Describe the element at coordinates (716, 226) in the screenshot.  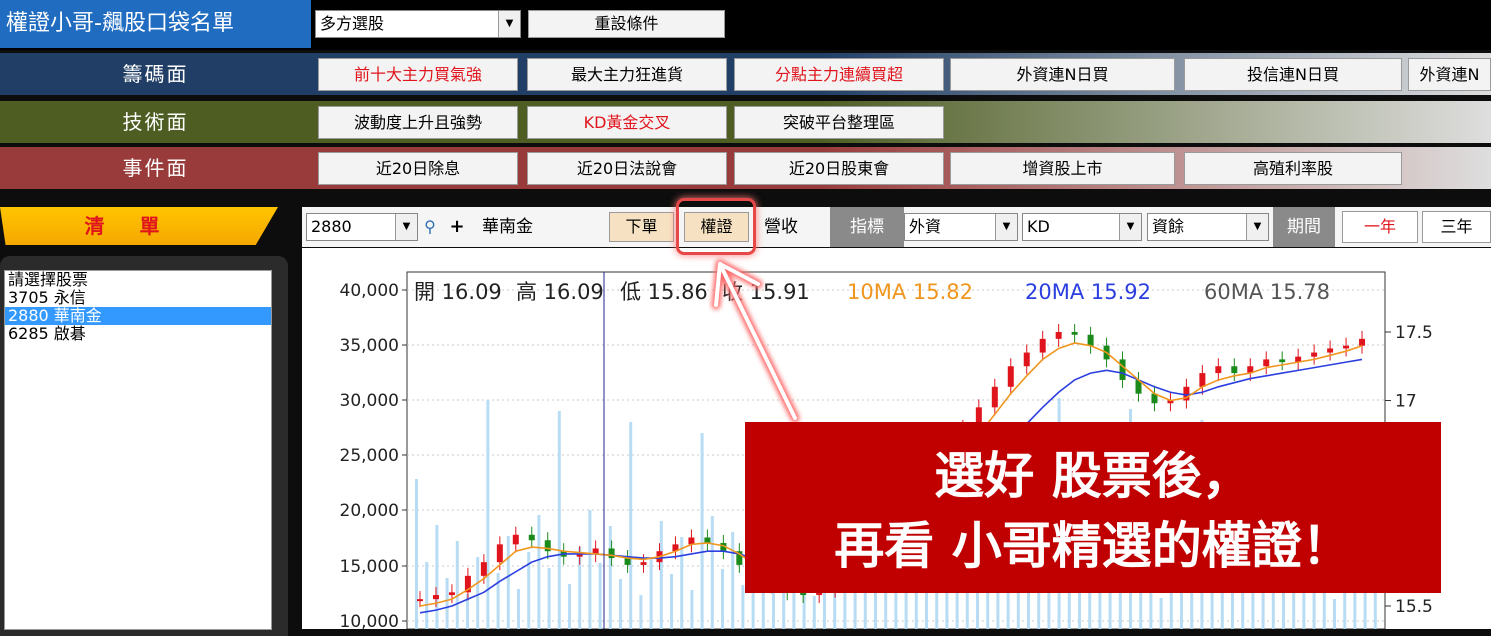
I see `warrant-highlight` at that location.